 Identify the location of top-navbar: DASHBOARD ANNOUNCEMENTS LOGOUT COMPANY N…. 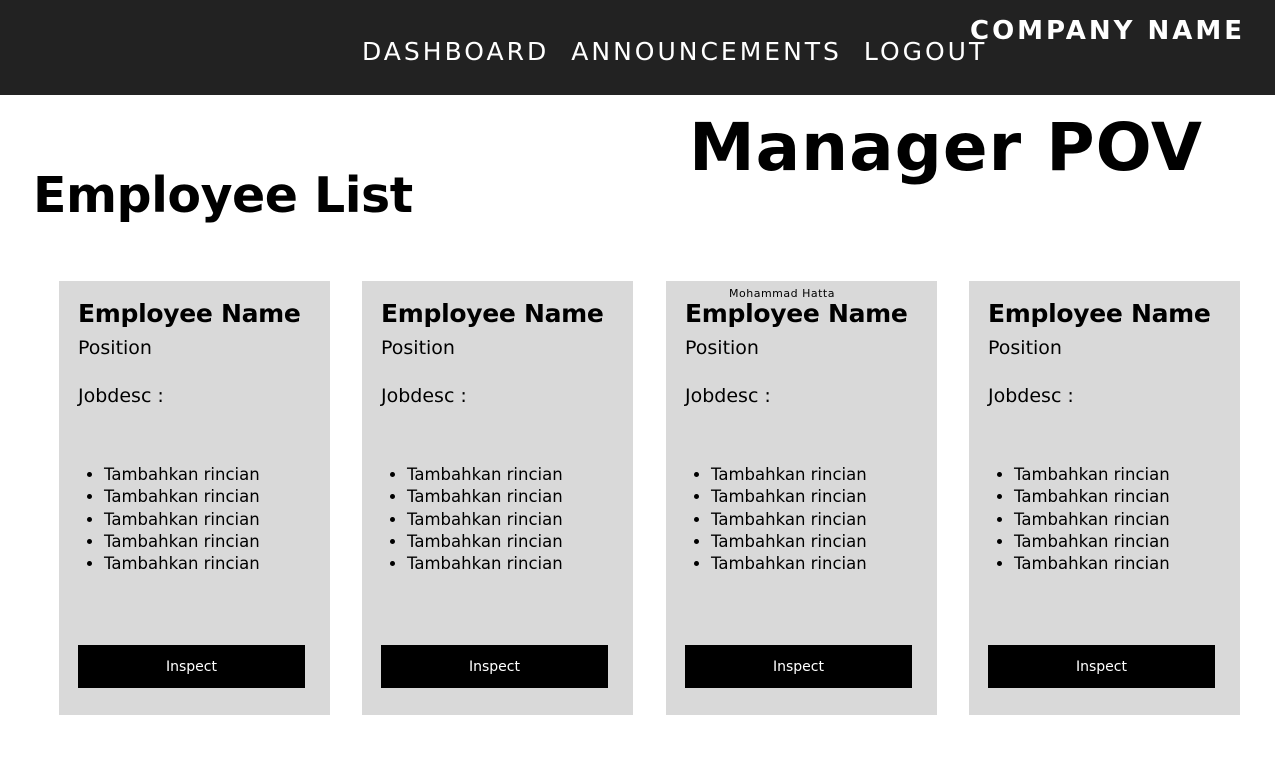
(637, 47).